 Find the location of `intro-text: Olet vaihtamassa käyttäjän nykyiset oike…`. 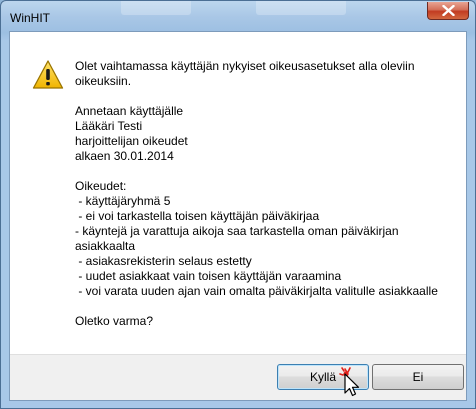

intro-text: Olet vaihtamassa käyttäjän nykyiset oike… is located at coordinates (245, 73).